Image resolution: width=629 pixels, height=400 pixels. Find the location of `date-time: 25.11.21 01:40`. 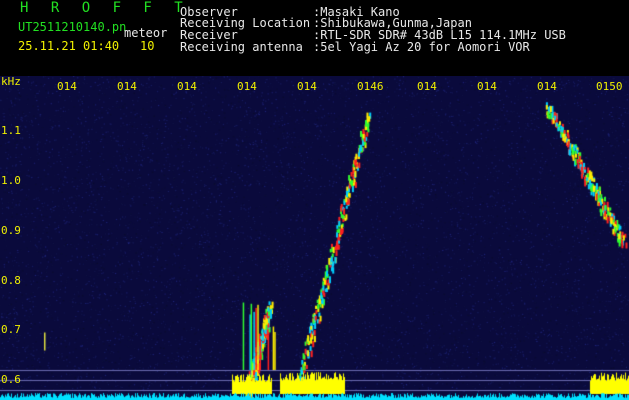

date-time: 25.11.21 01:40 is located at coordinates (69, 46).